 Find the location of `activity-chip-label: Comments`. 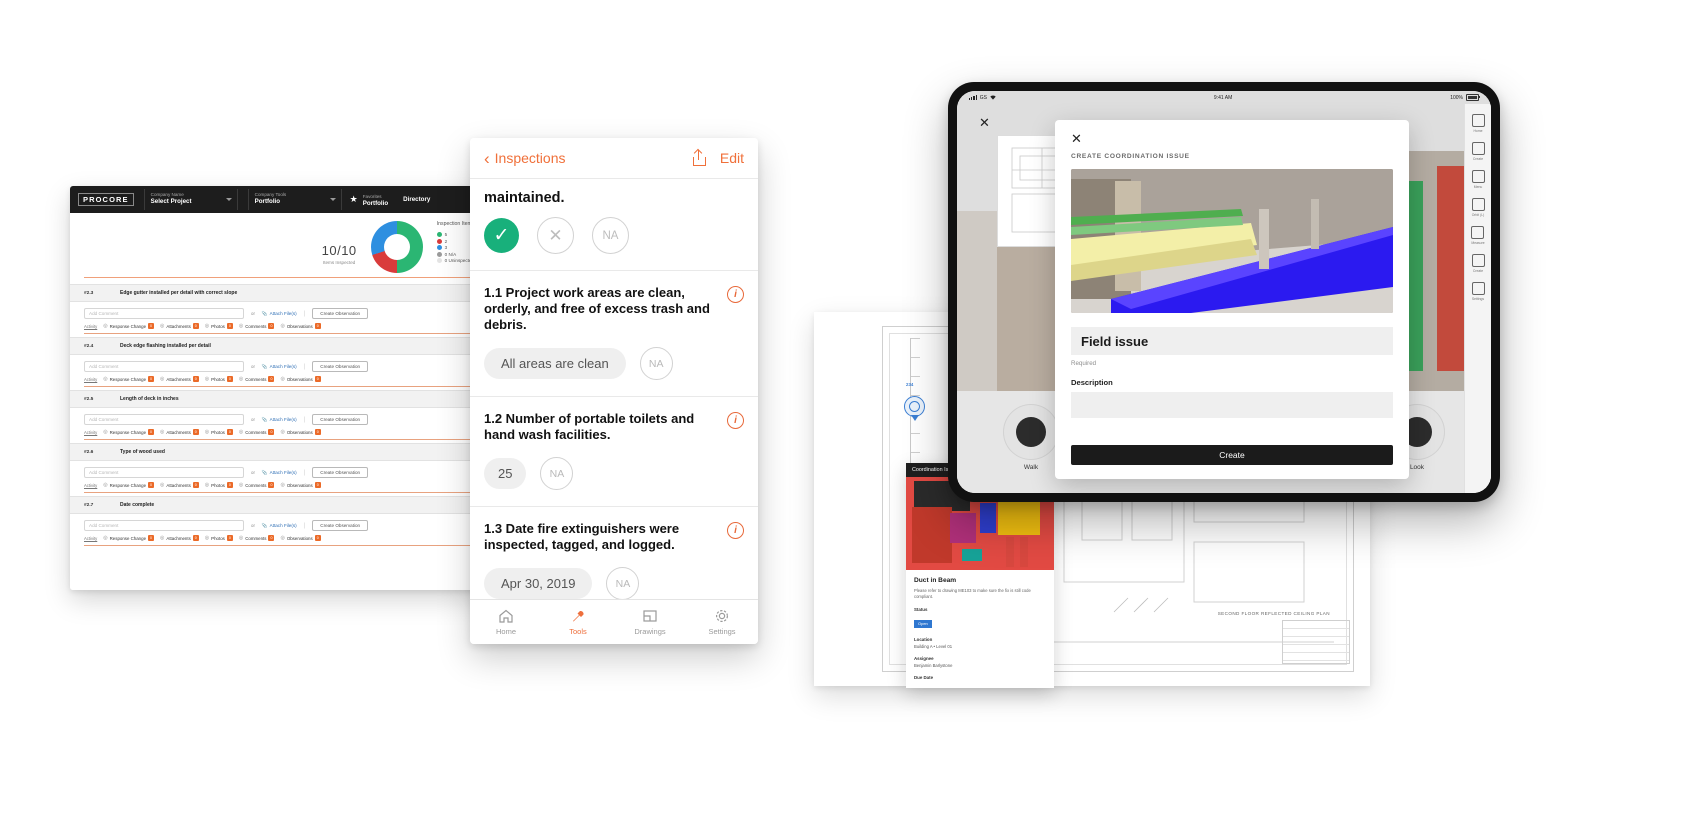

activity-chip-label: Comments is located at coordinates (256, 432).